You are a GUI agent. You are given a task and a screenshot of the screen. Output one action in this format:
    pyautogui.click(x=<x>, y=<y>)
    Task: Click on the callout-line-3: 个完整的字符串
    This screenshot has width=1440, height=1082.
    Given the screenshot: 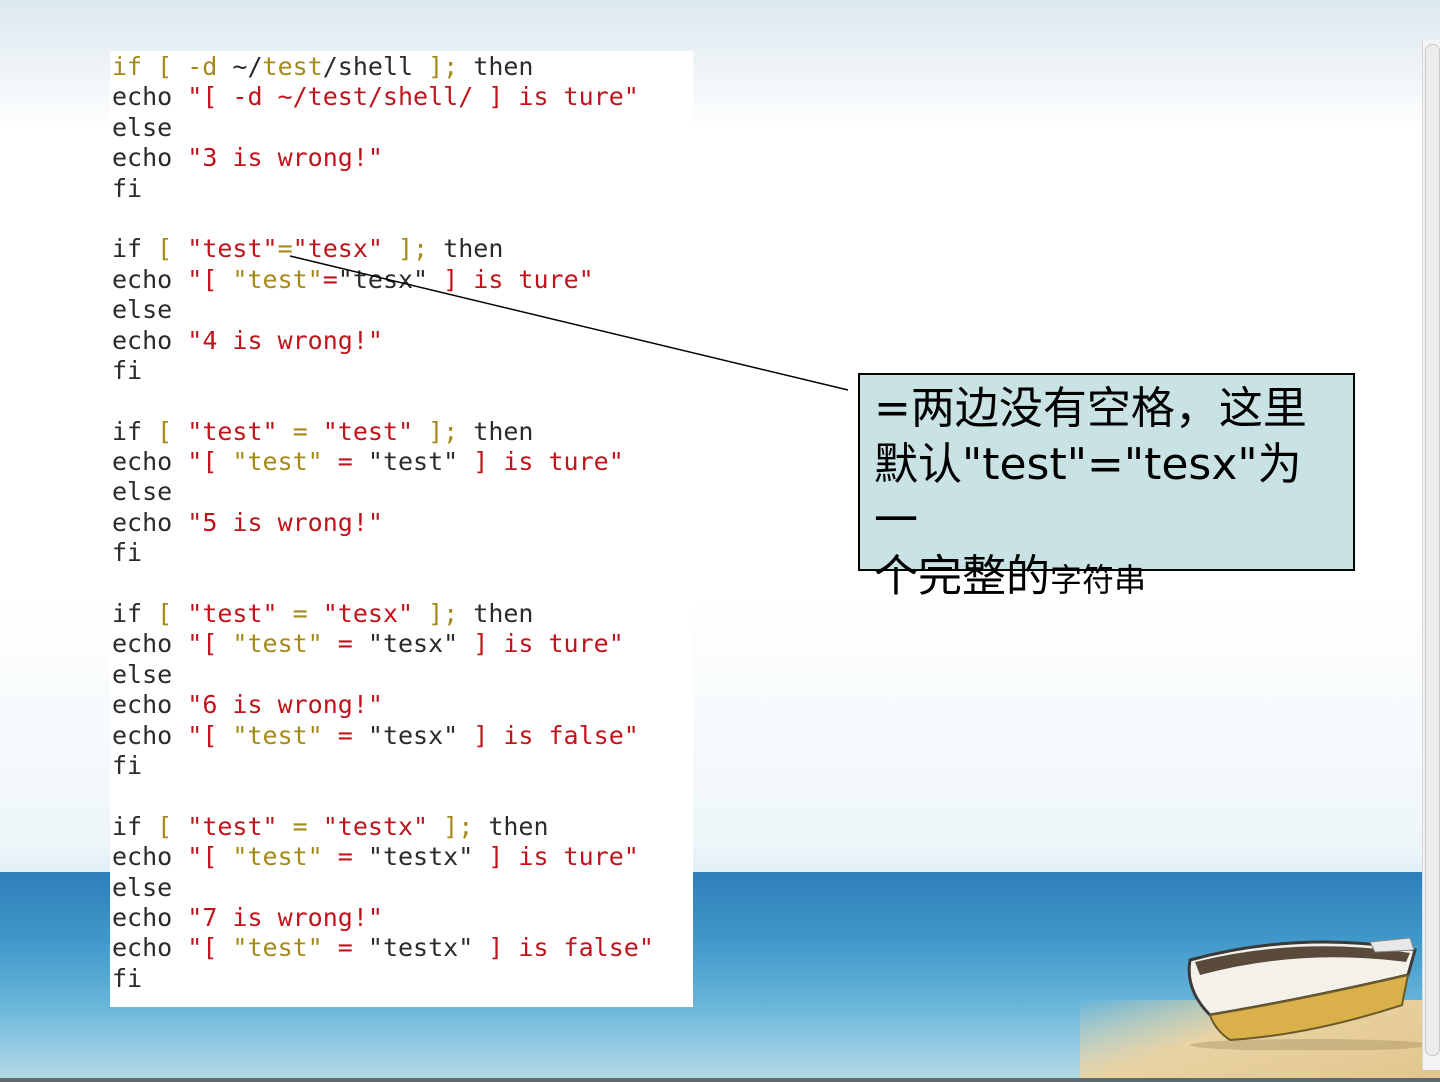 What is the action you would take?
    pyautogui.click(x=1106, y=578)
    